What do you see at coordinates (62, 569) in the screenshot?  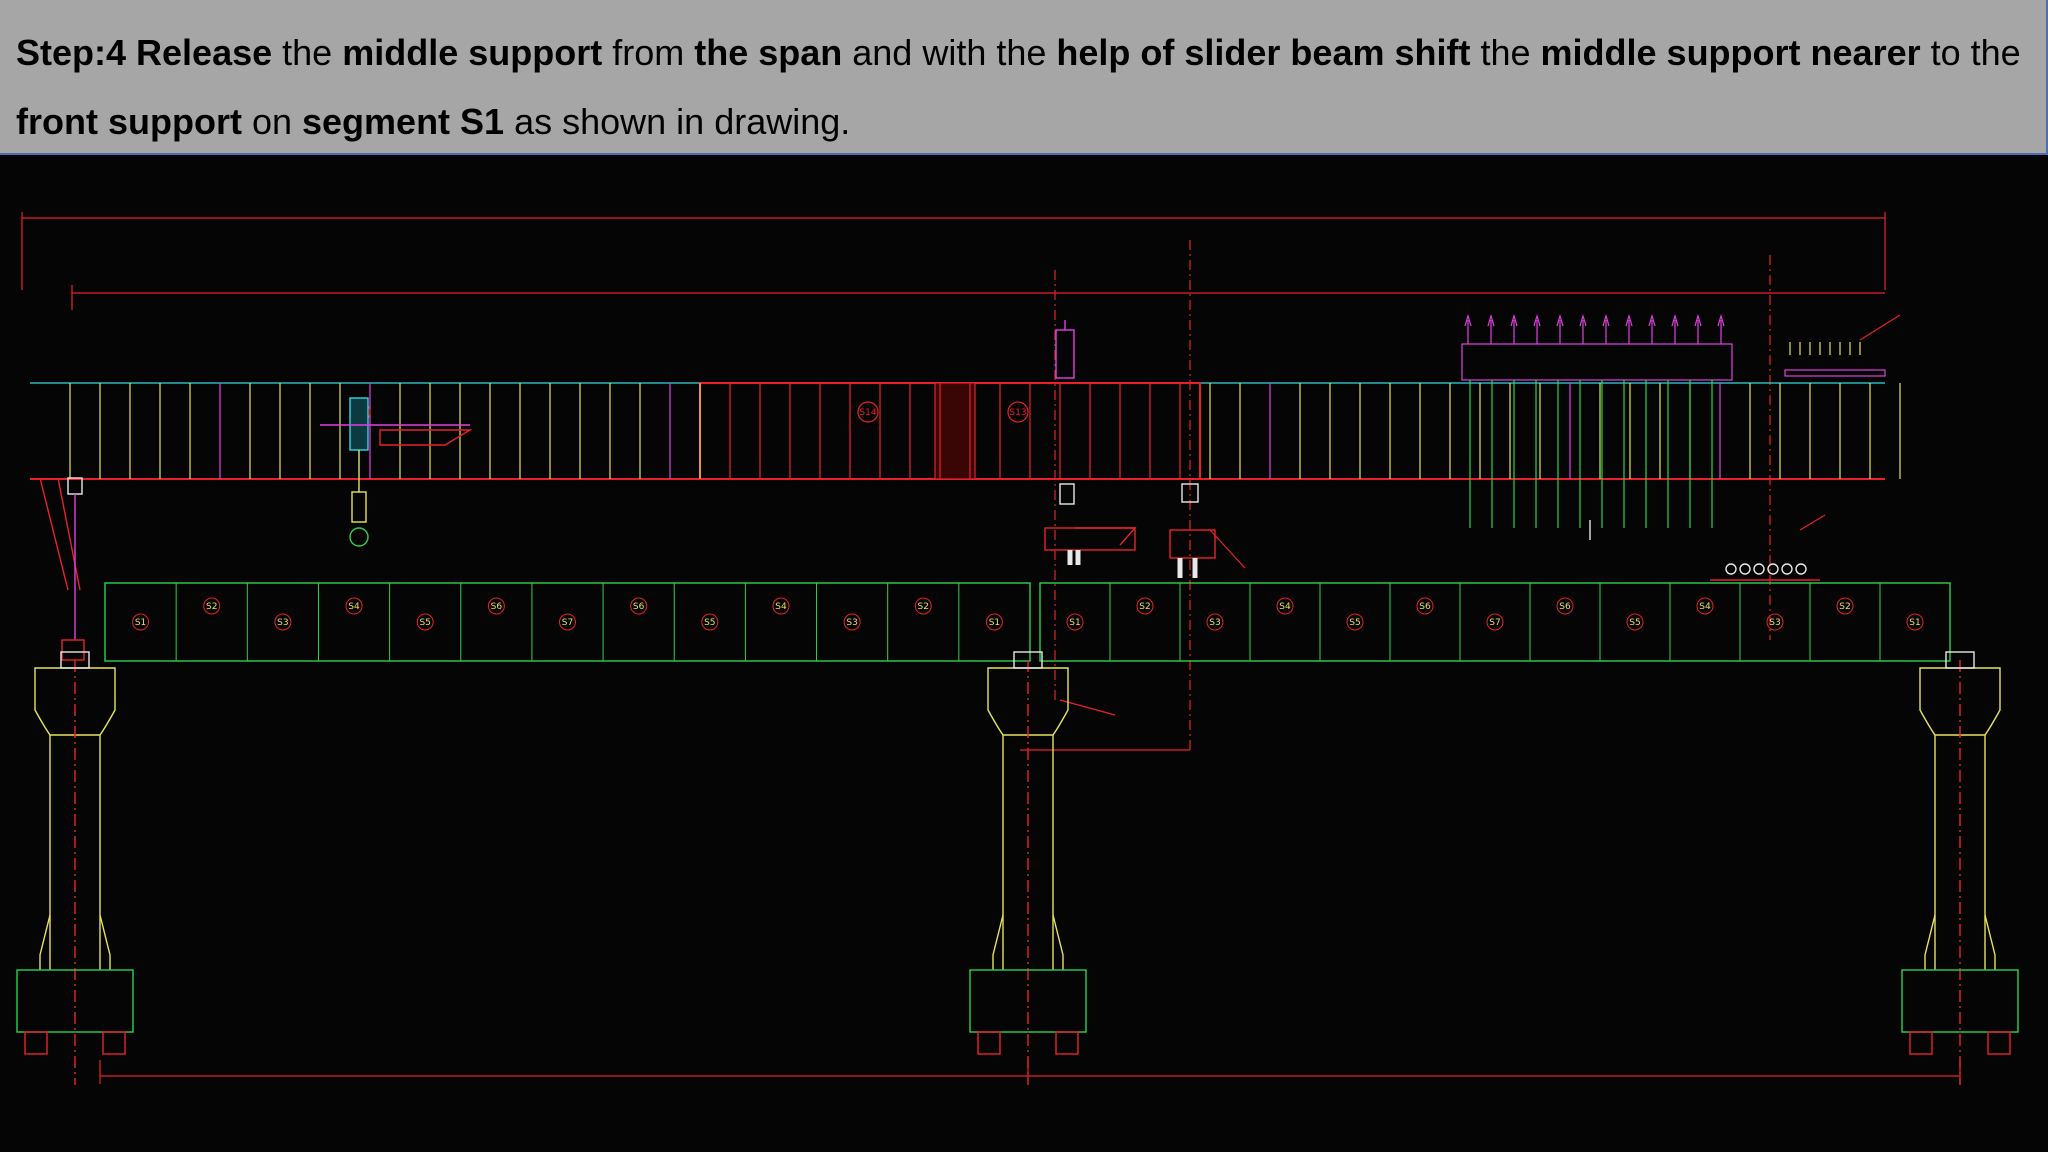 I see `rear-support-leg` at bounding box center [62, 569].